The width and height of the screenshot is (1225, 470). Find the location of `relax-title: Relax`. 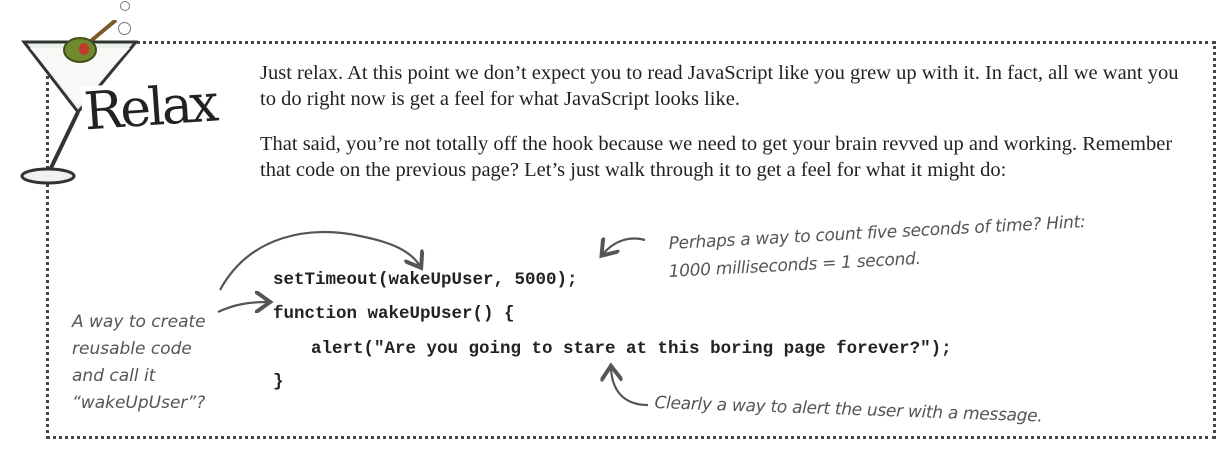

relax-title: Relax is located at coordinates (150, 108).